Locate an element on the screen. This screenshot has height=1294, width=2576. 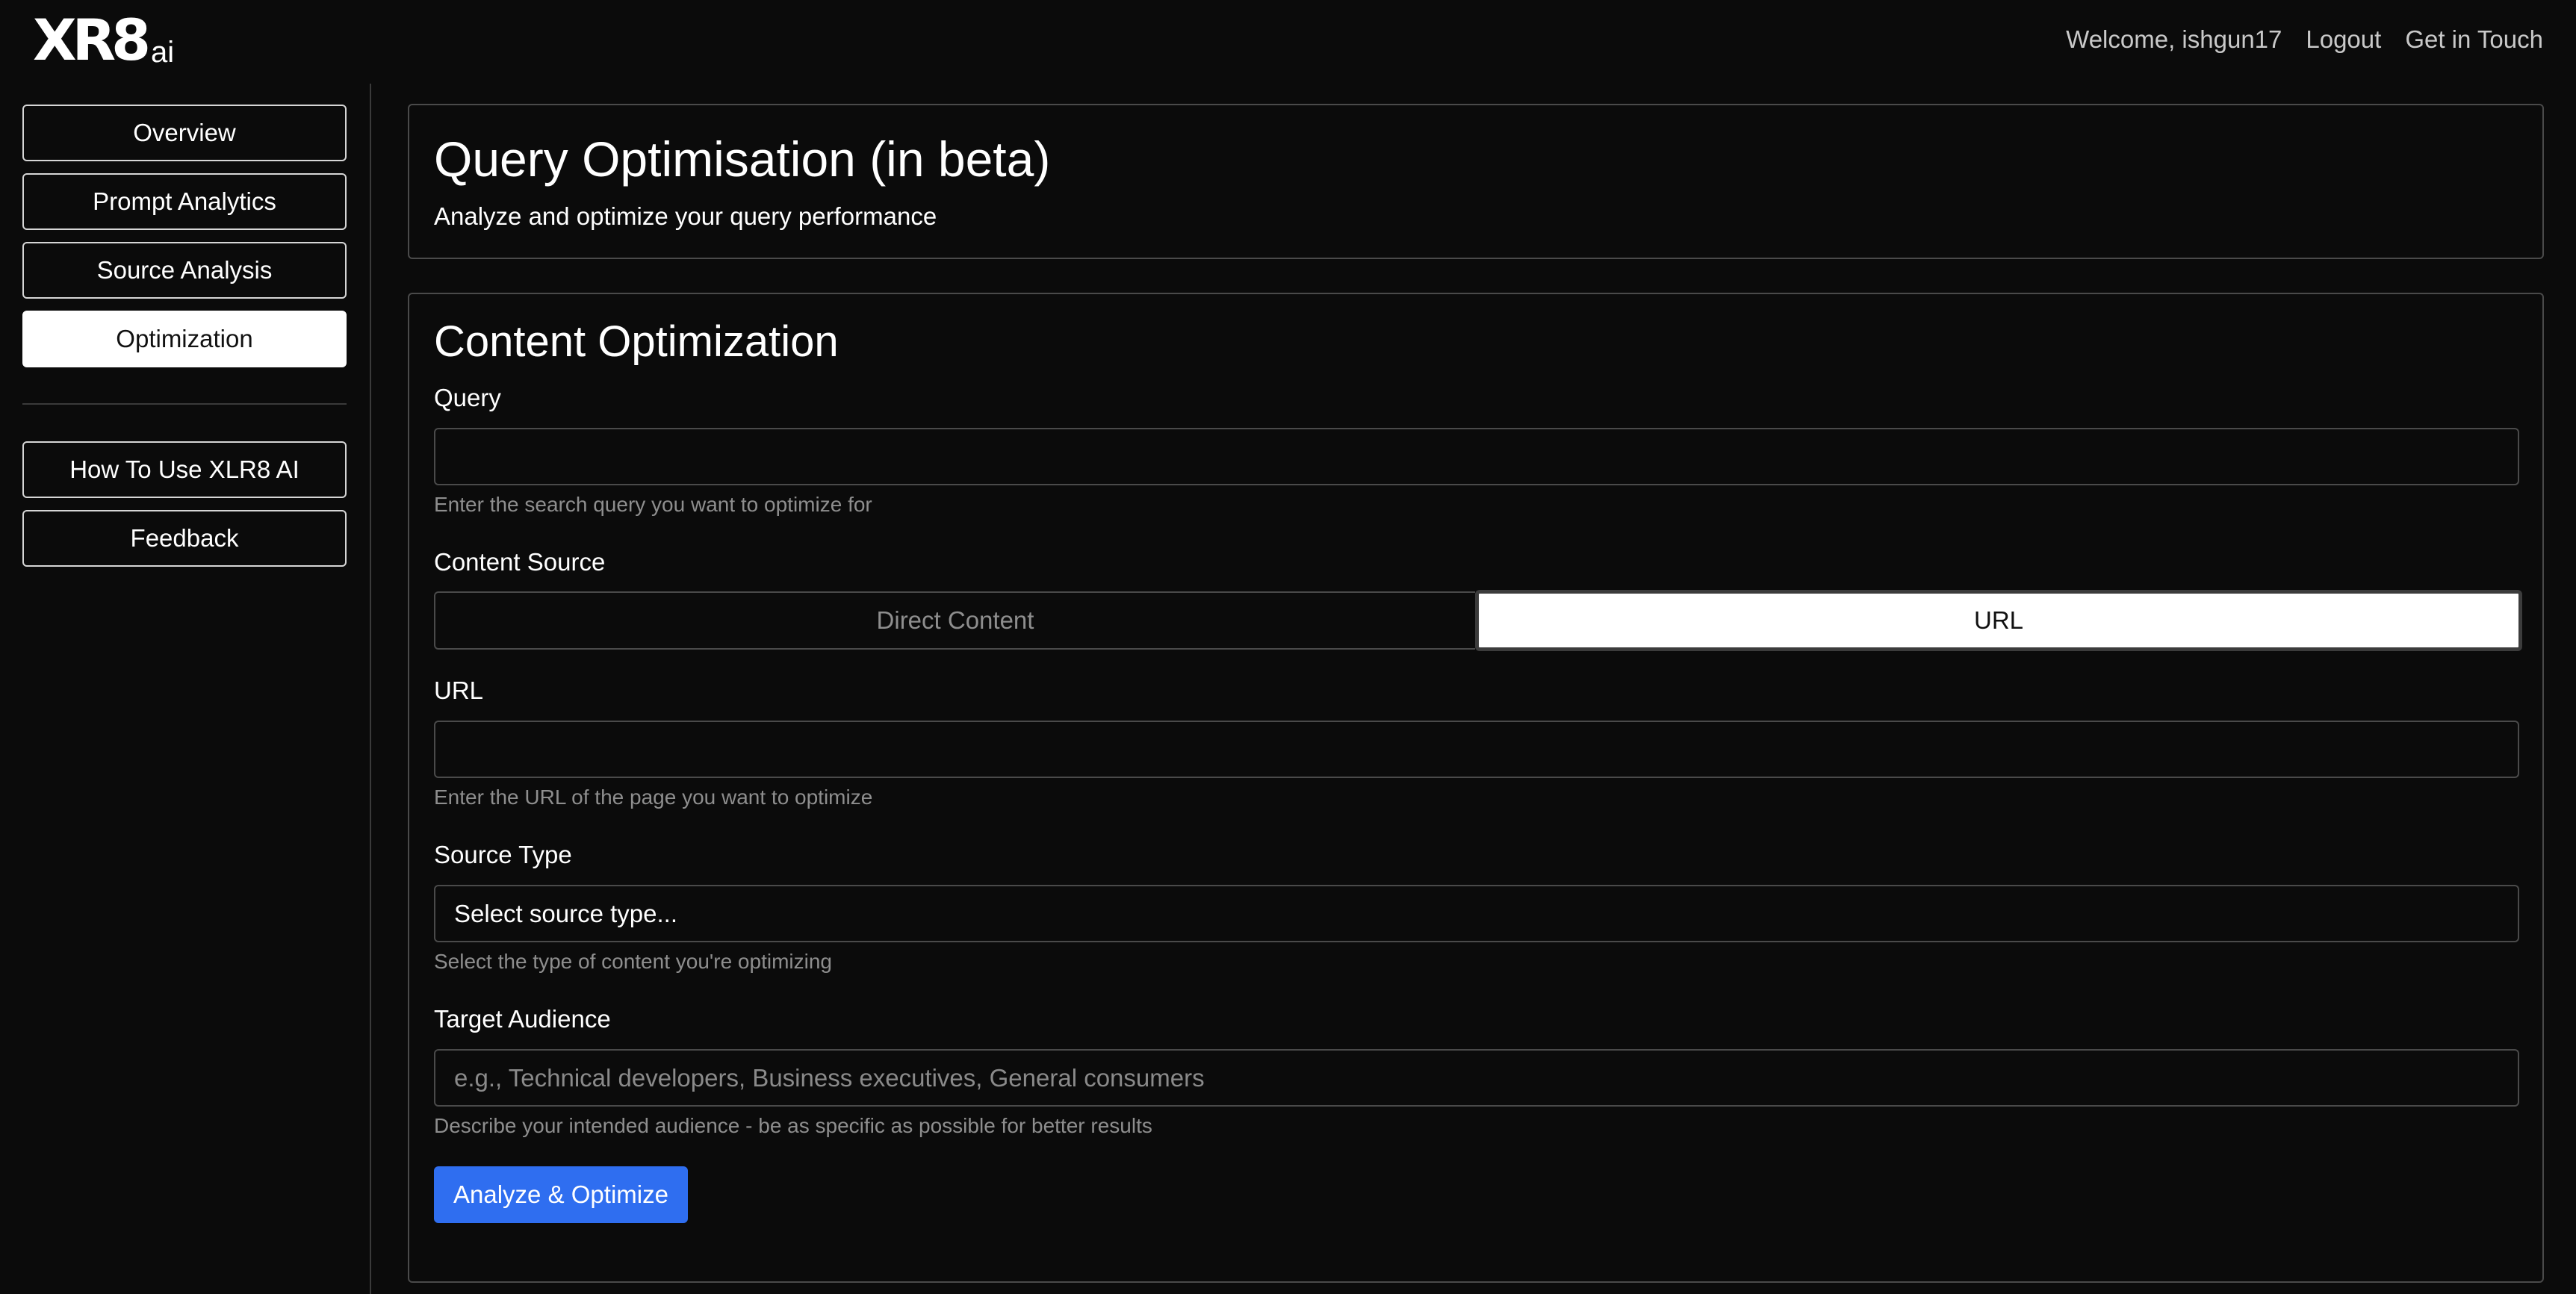
sidebar-item-source-analysis: Source Analysis is located at coordinates (185, 271).